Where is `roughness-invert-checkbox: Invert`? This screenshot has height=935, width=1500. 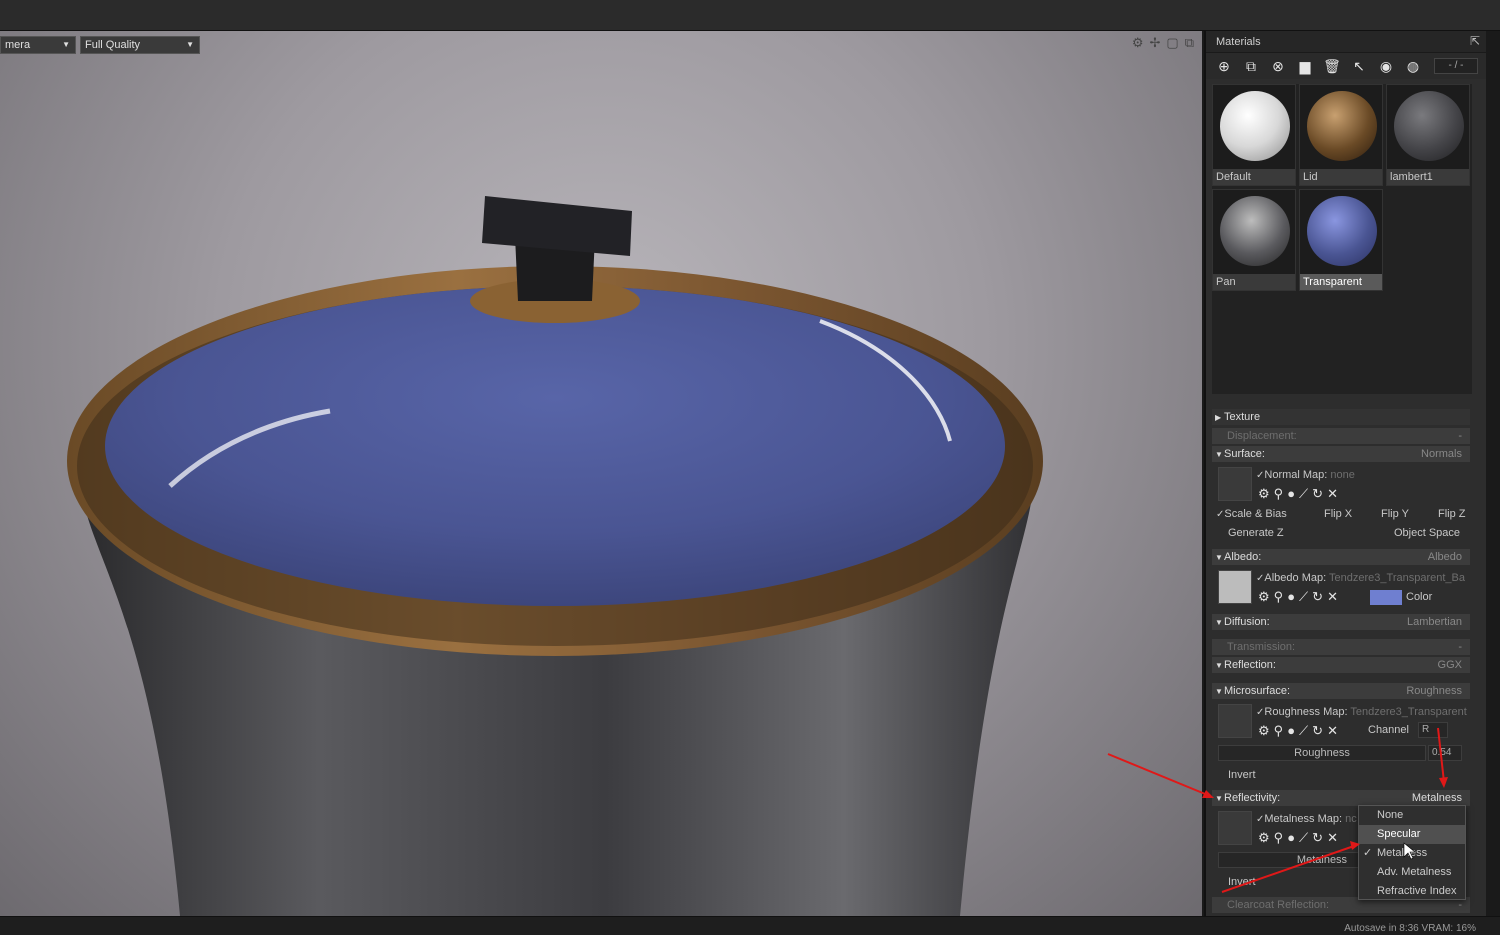 roughness-invert-checkbox: Invert is located at coordinates (1278, 775).